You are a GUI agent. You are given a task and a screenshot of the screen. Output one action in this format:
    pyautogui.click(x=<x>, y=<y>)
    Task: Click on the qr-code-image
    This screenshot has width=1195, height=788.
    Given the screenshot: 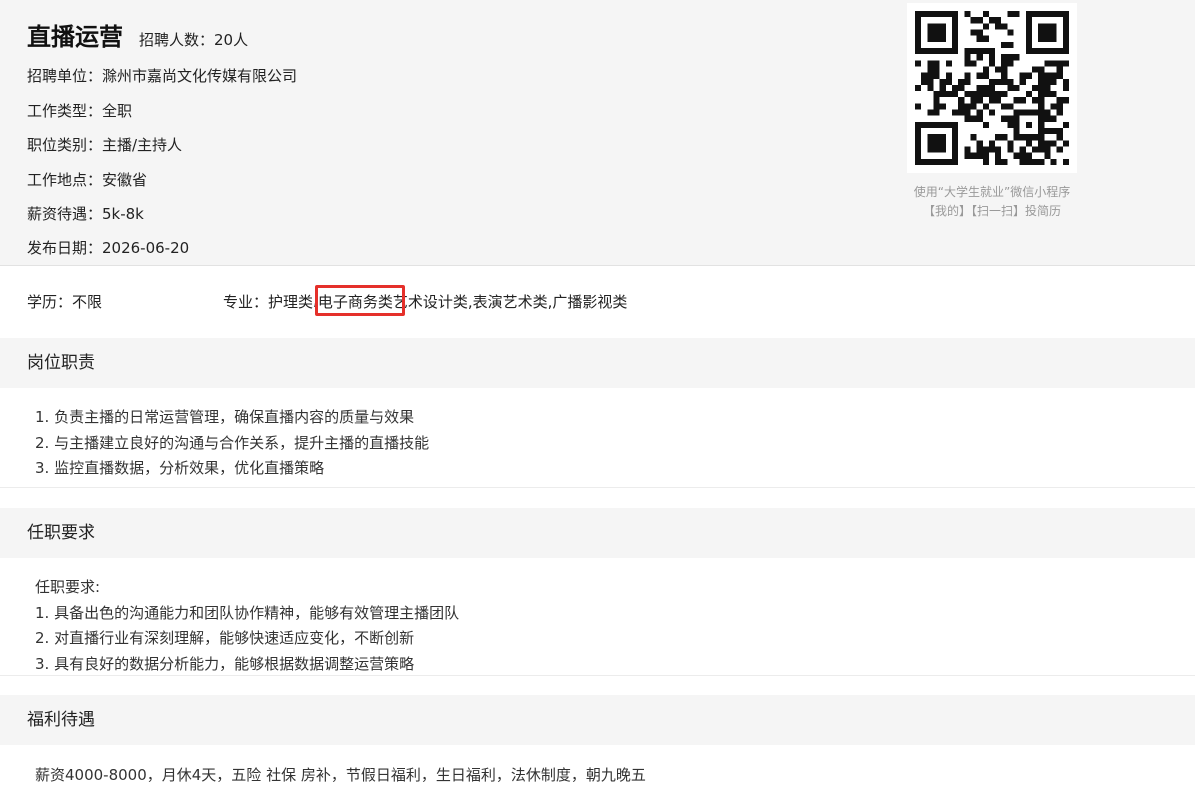 What is the action you would take?
    pyautogui.click(x=992, y=88)
    